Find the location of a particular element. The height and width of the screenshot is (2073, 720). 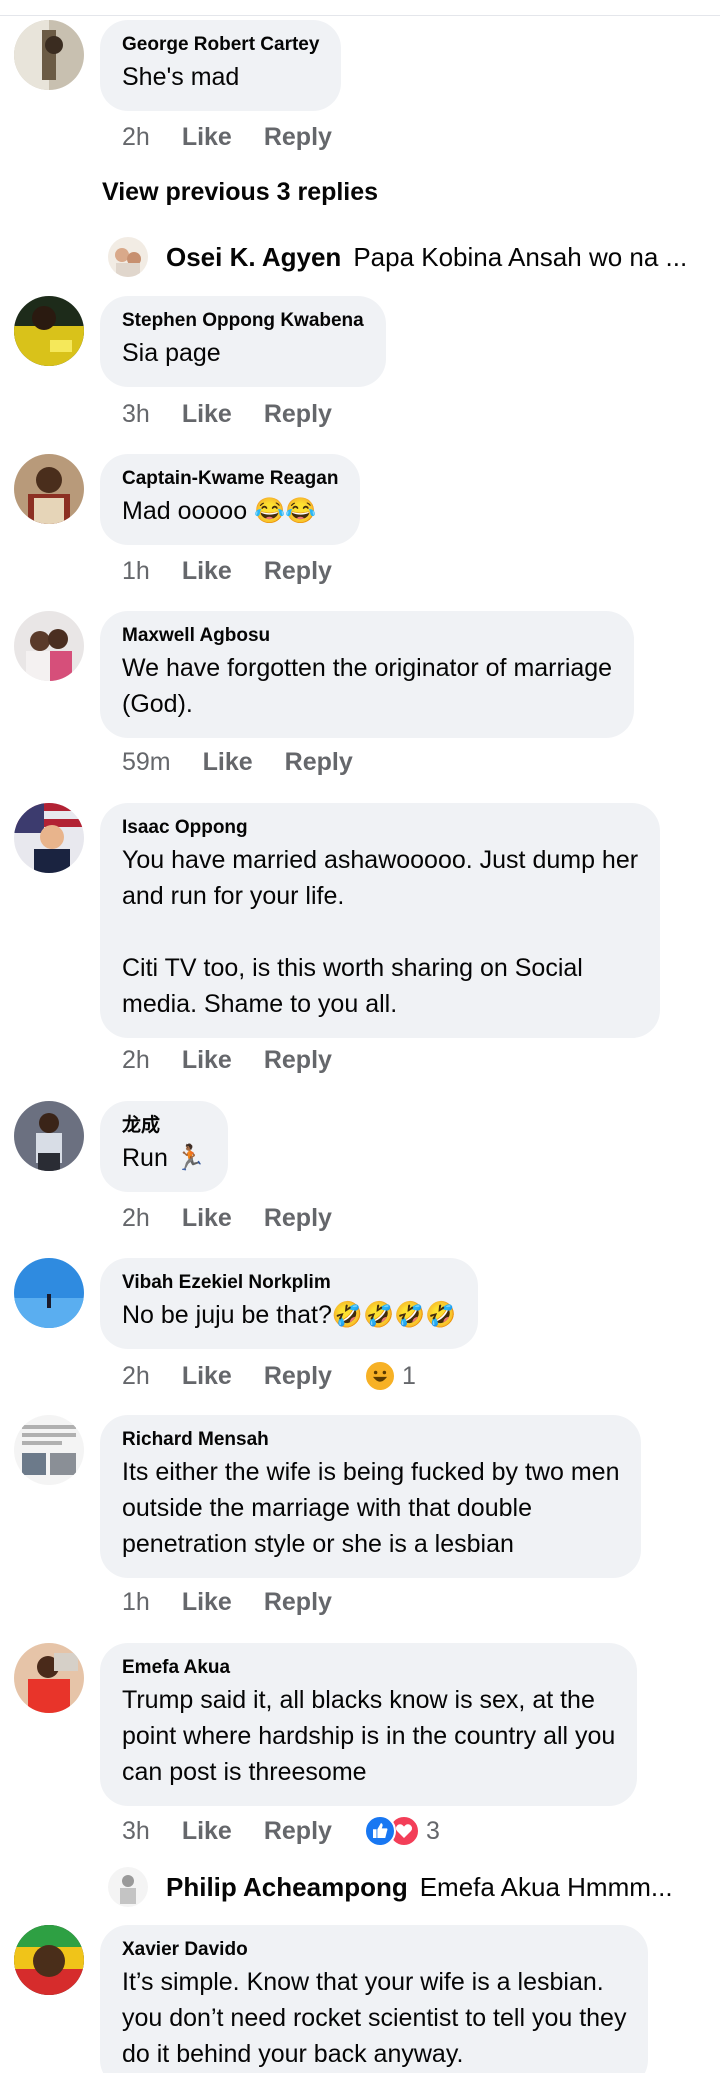

reply-author-name: Philip Acheampong is located at coordinates (287, 1887).